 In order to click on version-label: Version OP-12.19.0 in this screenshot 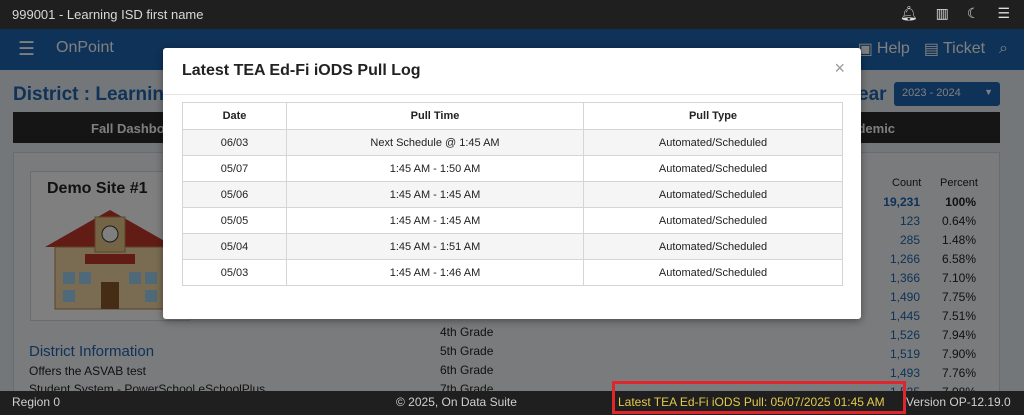, I will do `click(958, 402)`.